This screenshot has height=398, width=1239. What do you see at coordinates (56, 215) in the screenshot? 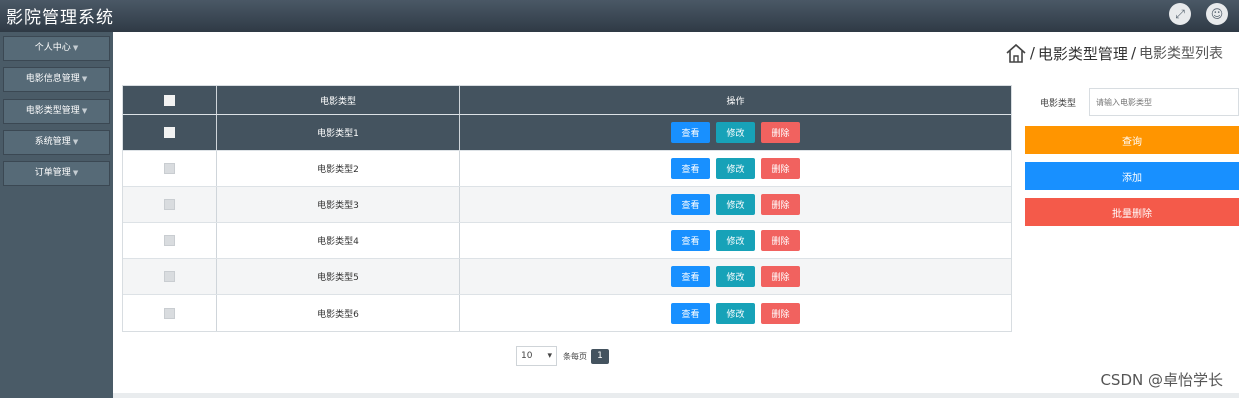
I see `sidebar: 个人中心 ▼ 电影信息管理 ▼ 电影类型管理 ▼ 系统管理 ▼ 订单管理 ▼` at bounding box center [56, 215].